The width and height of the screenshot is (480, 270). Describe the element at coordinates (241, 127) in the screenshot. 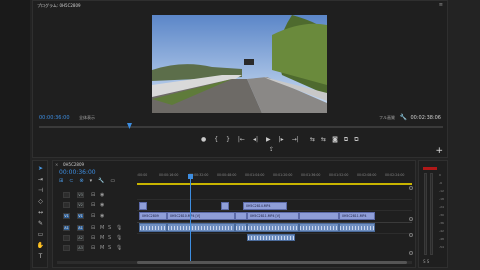

I see `program-scrub-bar` at that location.